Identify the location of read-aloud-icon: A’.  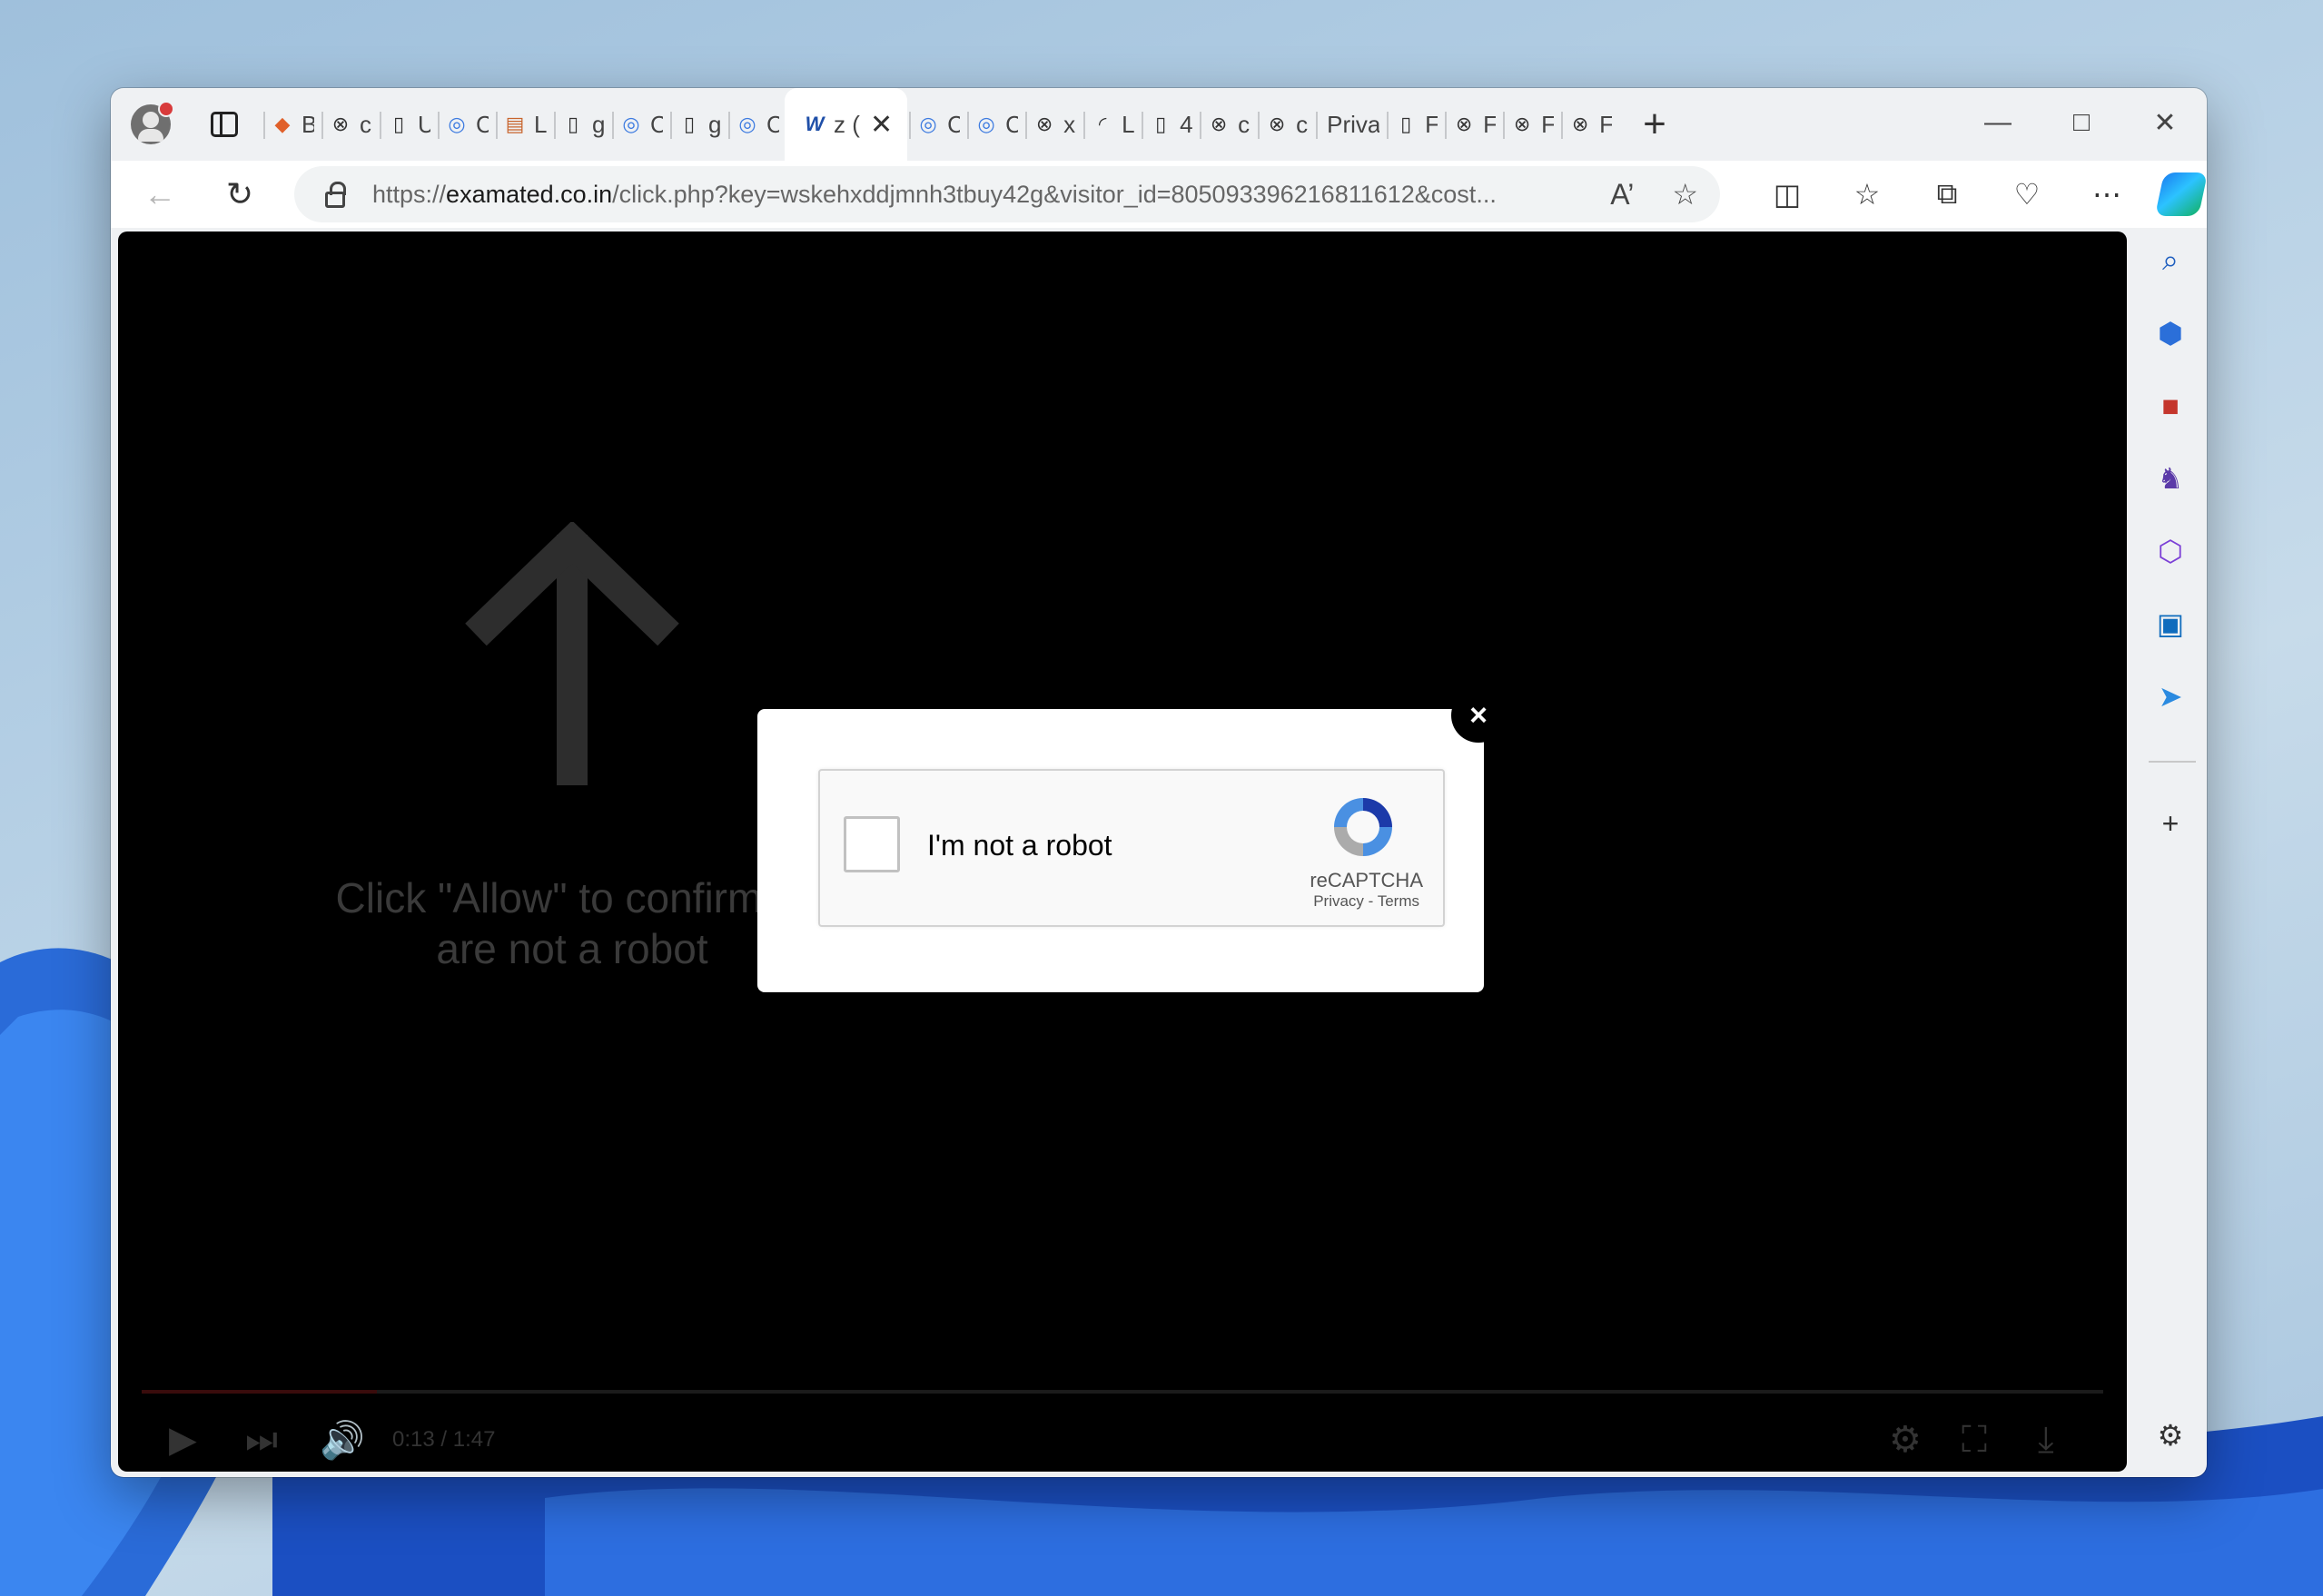
(1622, 195).